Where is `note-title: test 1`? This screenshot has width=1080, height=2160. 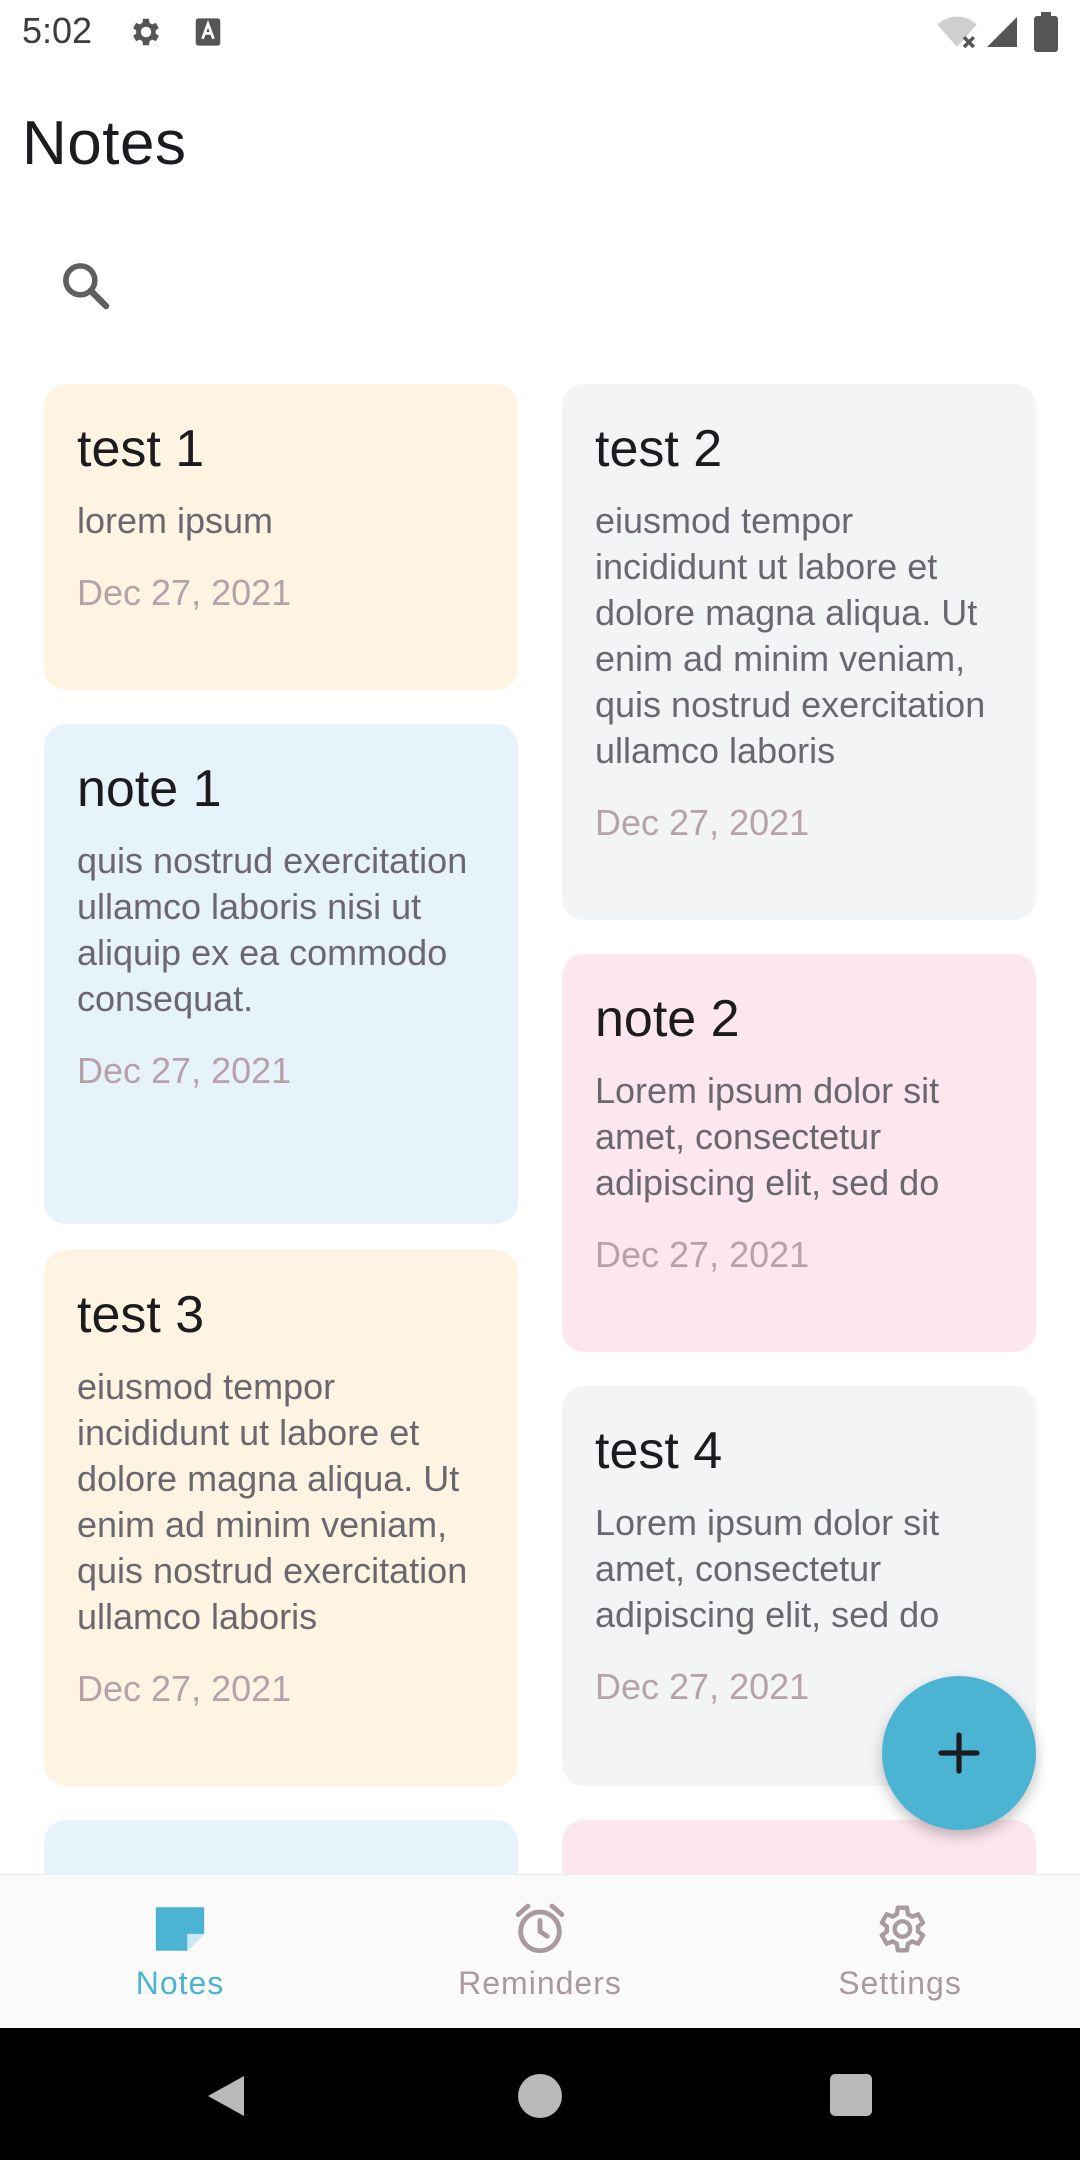 note-title: test 1 is located at coordinates (141, 449).